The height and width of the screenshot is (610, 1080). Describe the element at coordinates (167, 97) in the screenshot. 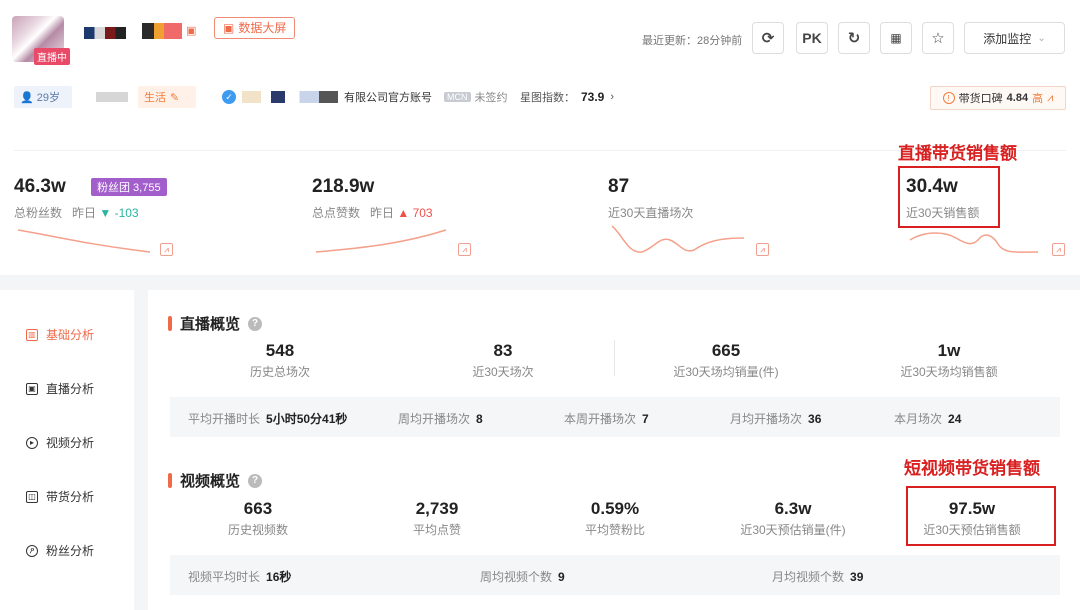

I see `category-tag: 生活 ✎` at that location.